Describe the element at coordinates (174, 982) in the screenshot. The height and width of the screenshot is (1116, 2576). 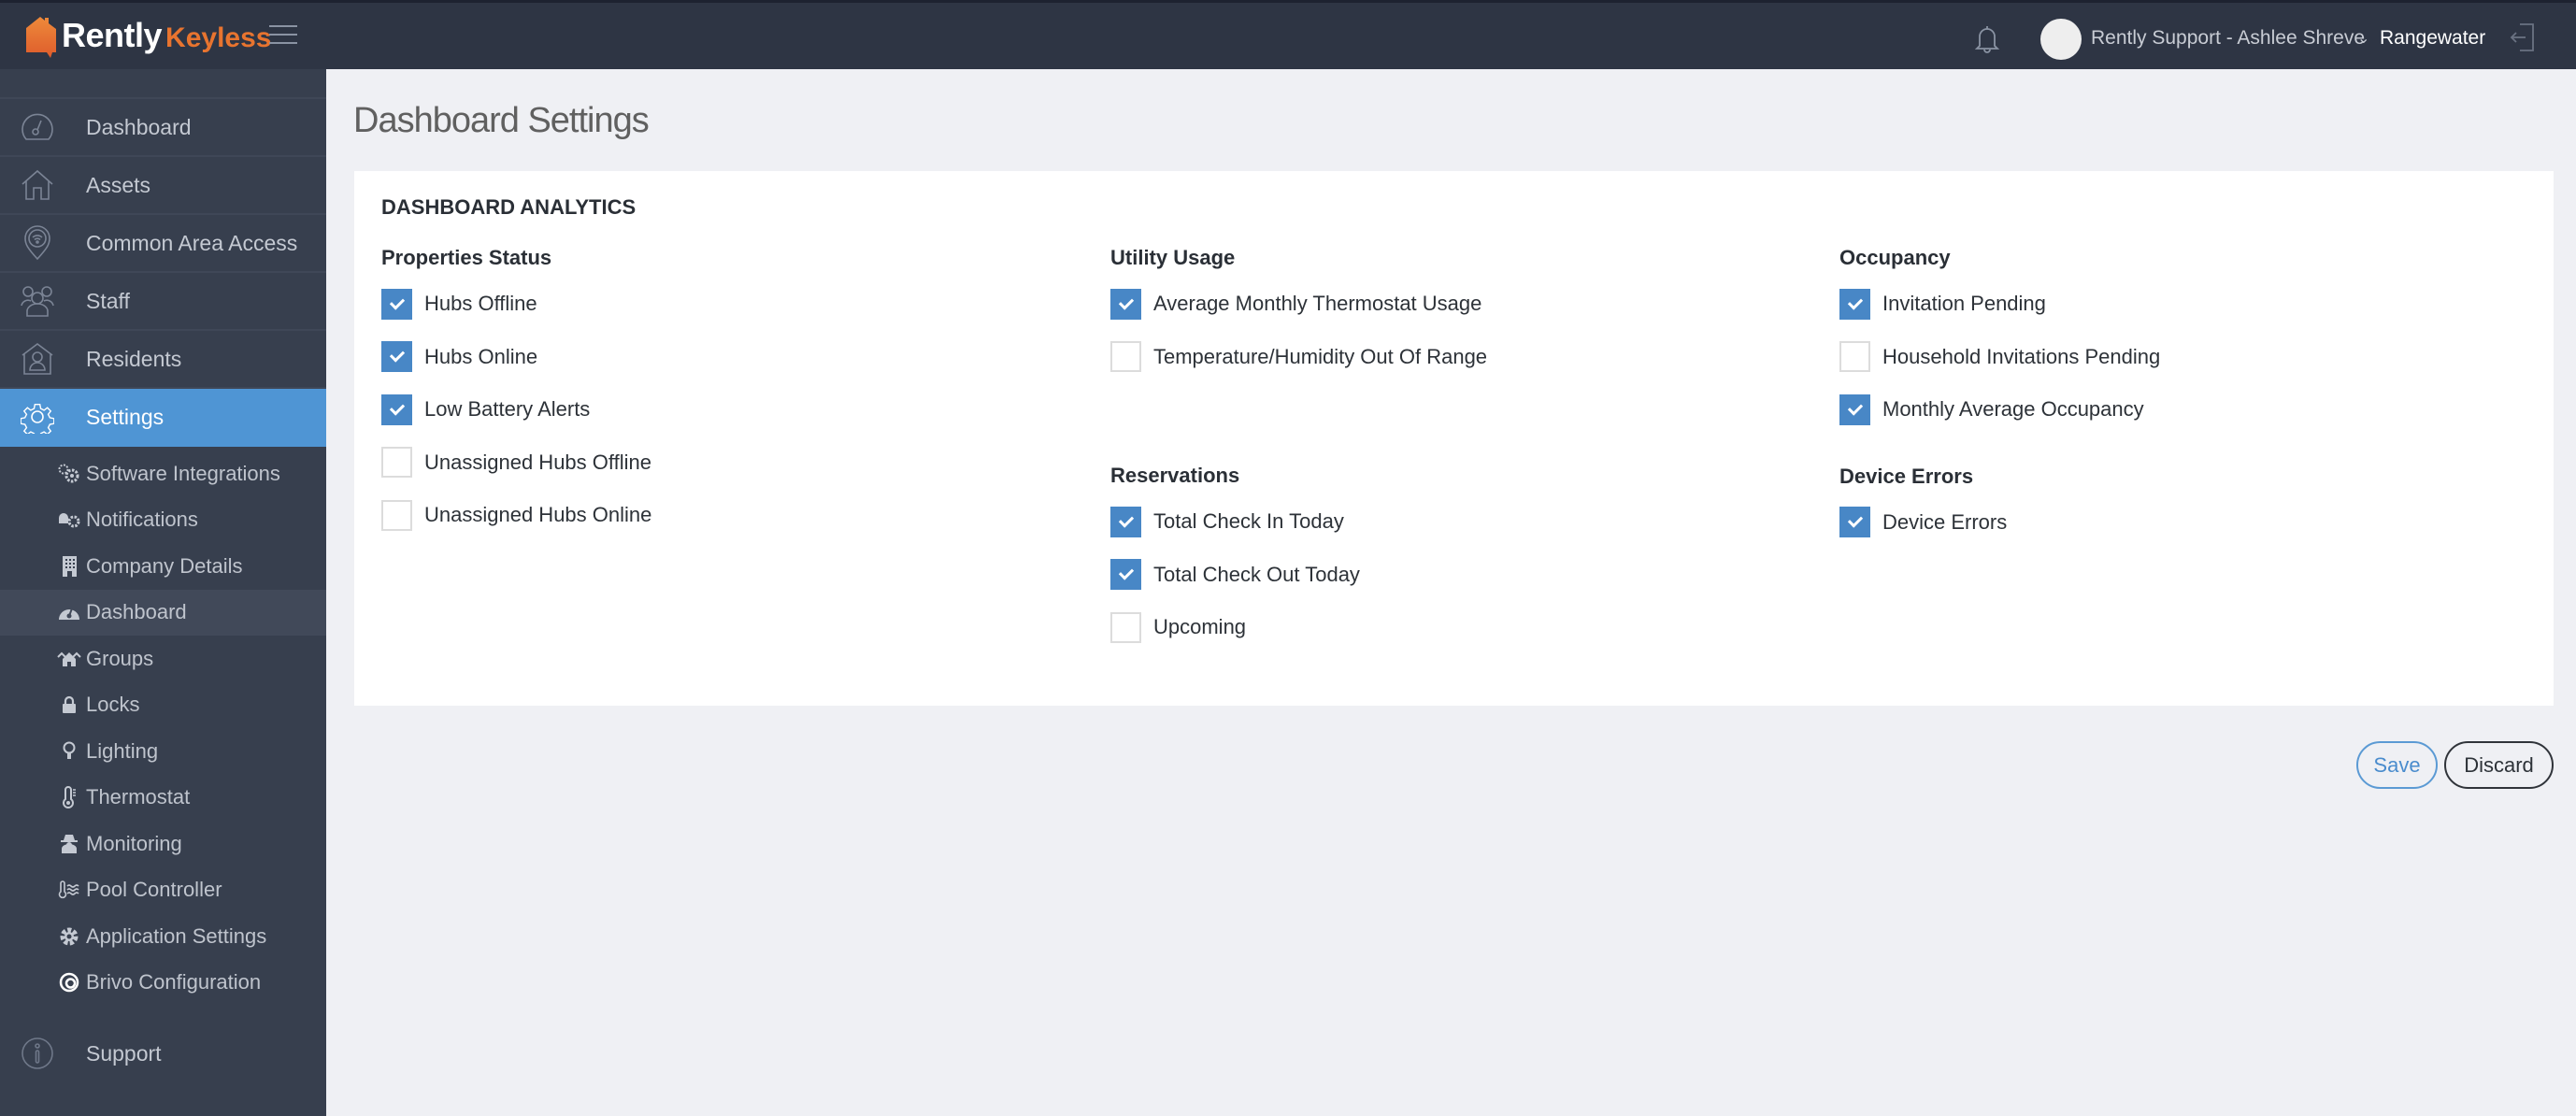
I see `submenu-item-label: Brivo Configuration` at that location.